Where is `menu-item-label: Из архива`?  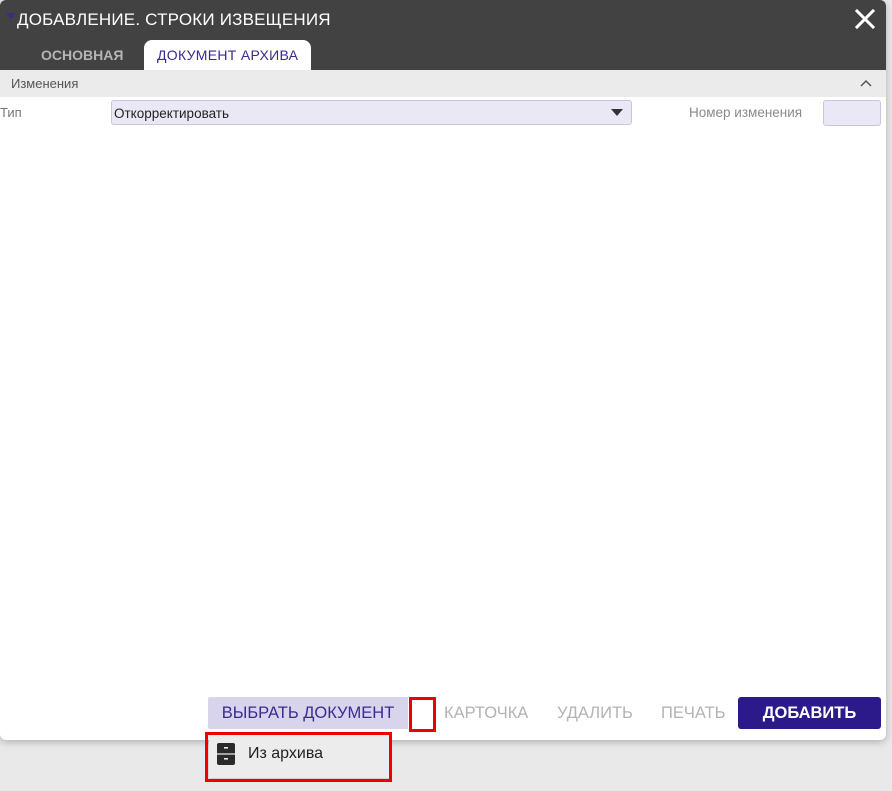
menu-item-label: Из архива is located at coordinates (286, 753).